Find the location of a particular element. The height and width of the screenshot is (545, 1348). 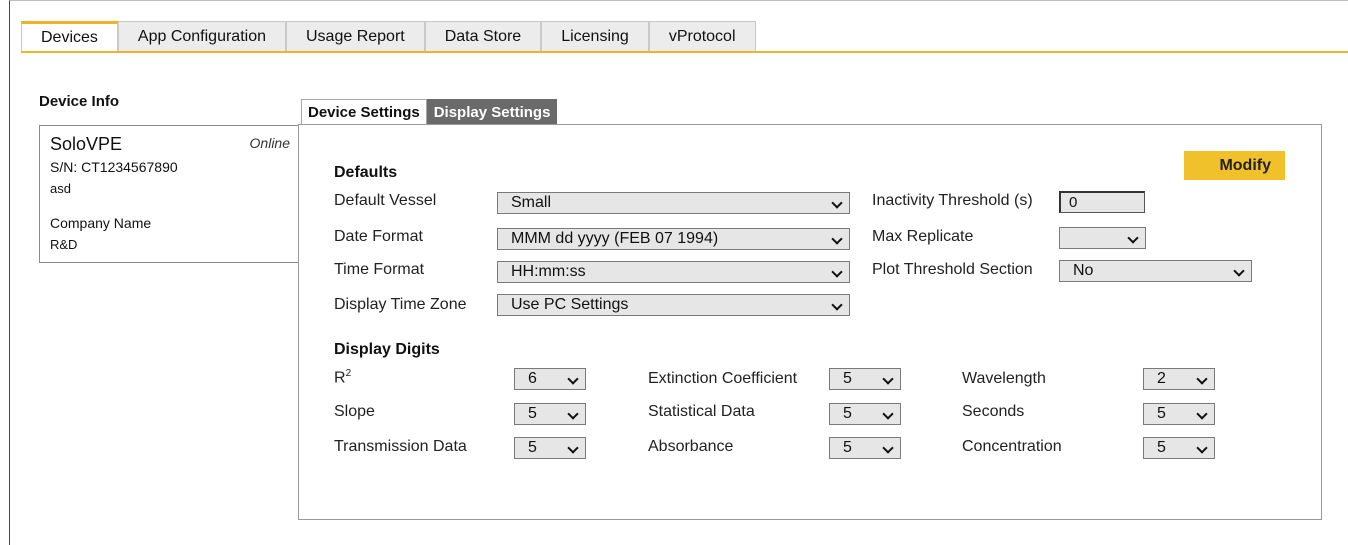

statistical-data-label: Statistical Data is located at coordinates (701, 411).